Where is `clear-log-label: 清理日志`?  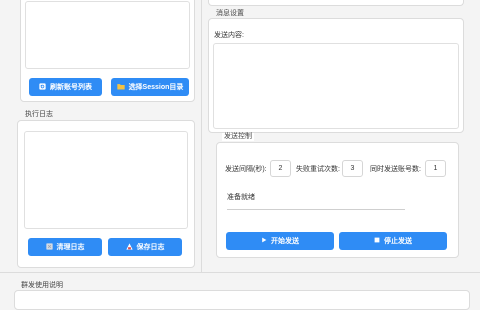 clear-log-label: 清理日志 is located at coordinates (70, 247).